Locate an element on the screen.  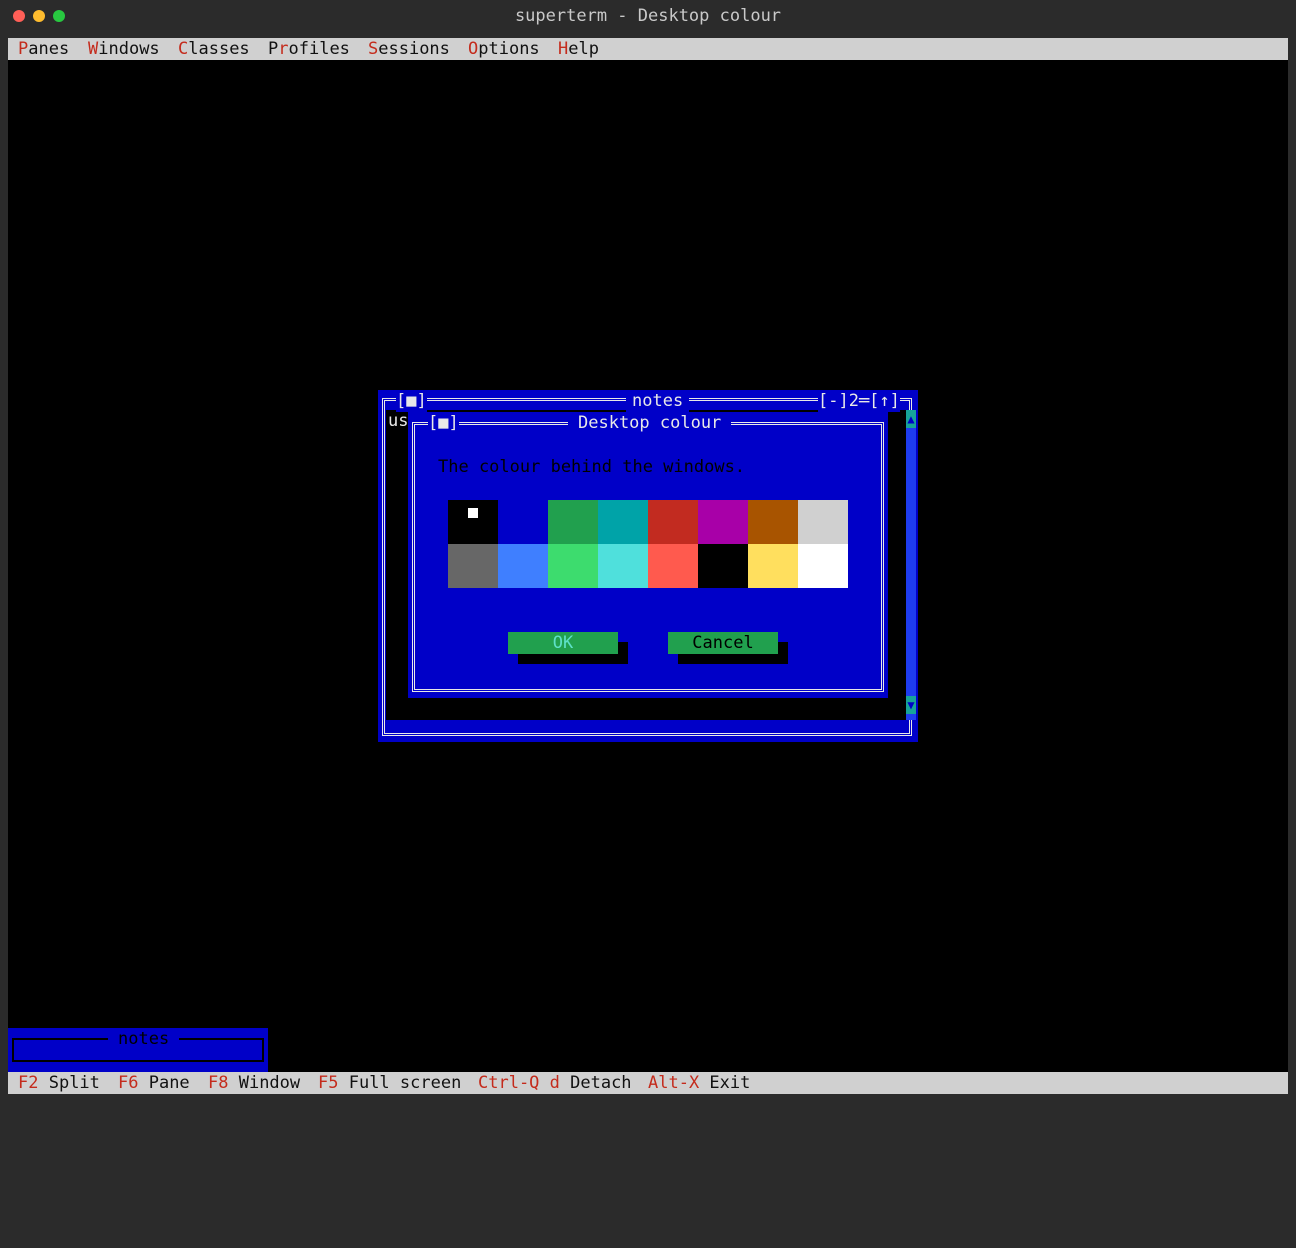
cancel-button: Cancel is located at coordinates (723, 643).